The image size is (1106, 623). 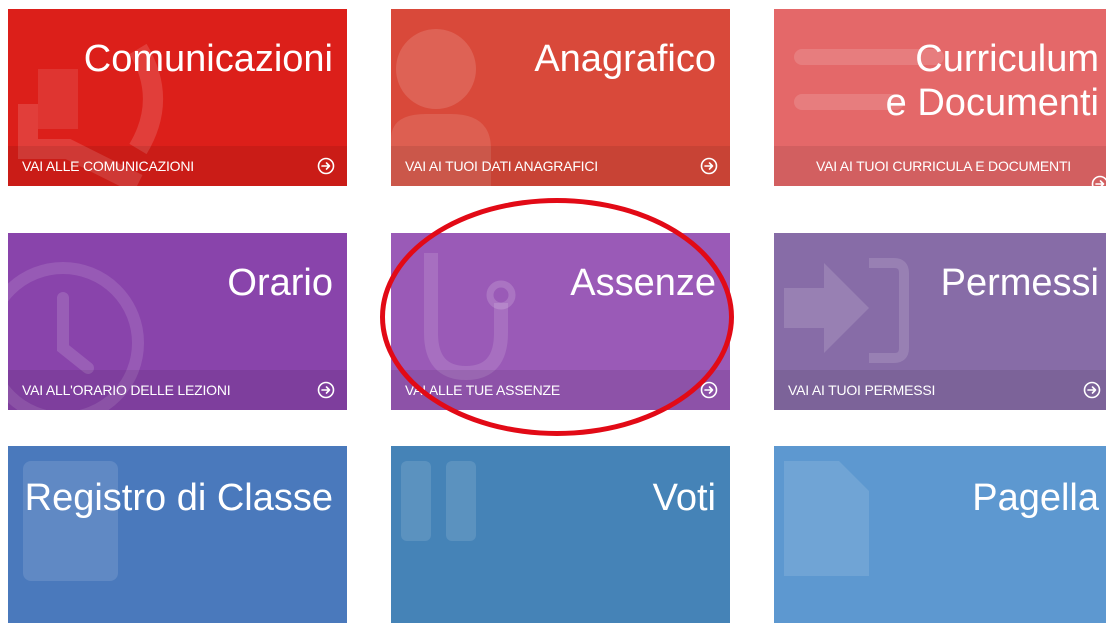 I want to click on tile-link-label: VAI ALLE COMUNICAZIONI, so click(x=108, y=166).